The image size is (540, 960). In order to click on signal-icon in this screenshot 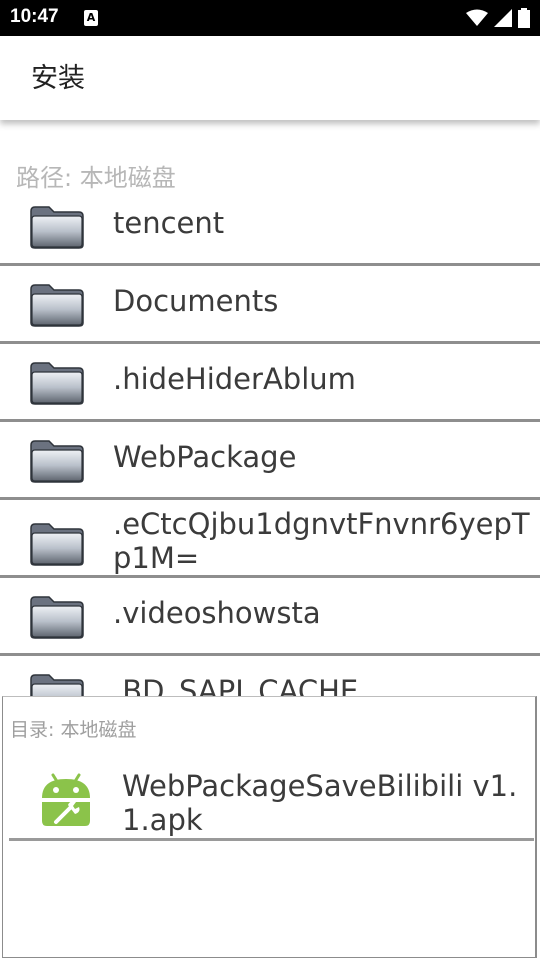, I will do `click(503, 18)`.